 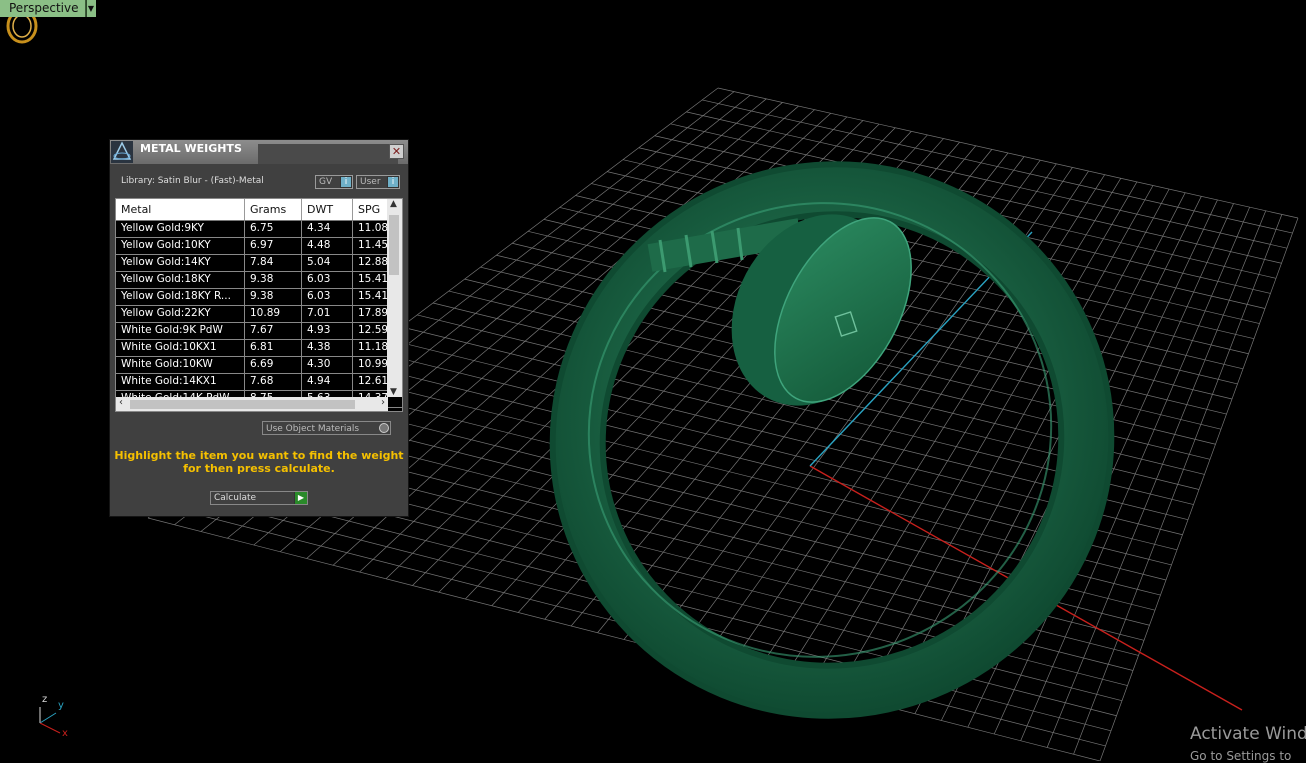 I want to click on matrix-logo-icon, so click(x=122, y=152).